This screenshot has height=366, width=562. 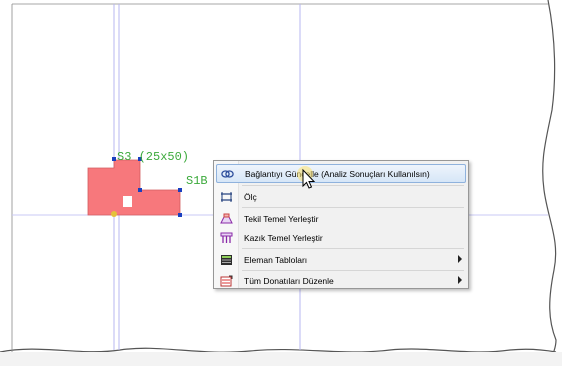 What do you see at coordinates (283, 237) in the screenshot?
I see `menu-item-label: Kazık Temel Yerleştir` at bounding box center [283, 237].